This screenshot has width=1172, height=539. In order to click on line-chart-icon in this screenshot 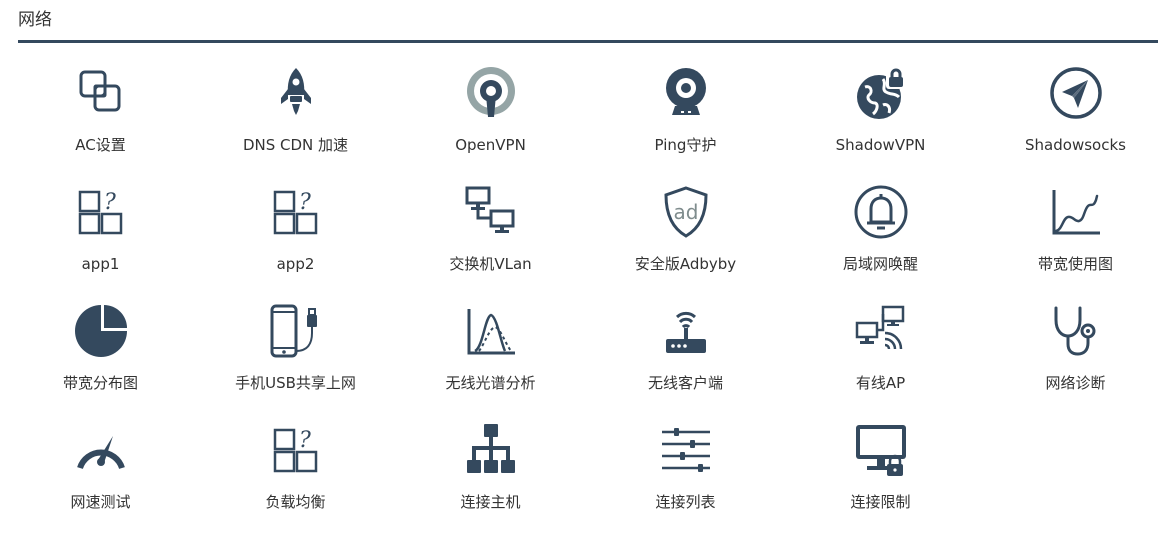, I will do `click(1076, 212)`.